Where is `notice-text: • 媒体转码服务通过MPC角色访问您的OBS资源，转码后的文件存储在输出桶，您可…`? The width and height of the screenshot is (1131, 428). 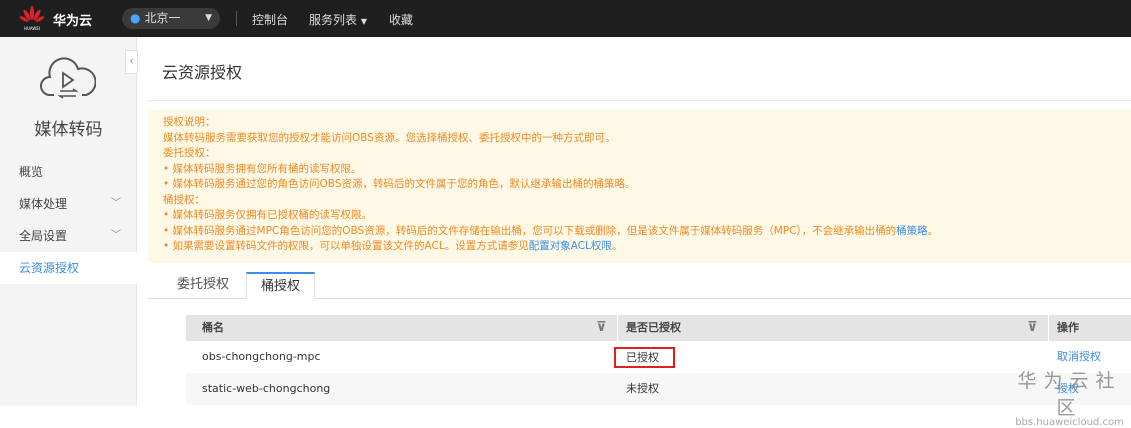
notice-text: • 媒体转码服务通过MPC角色访问您的OBS资源，转码后的文件存储在输出桶，您可… is located at coordinates (530, 230).